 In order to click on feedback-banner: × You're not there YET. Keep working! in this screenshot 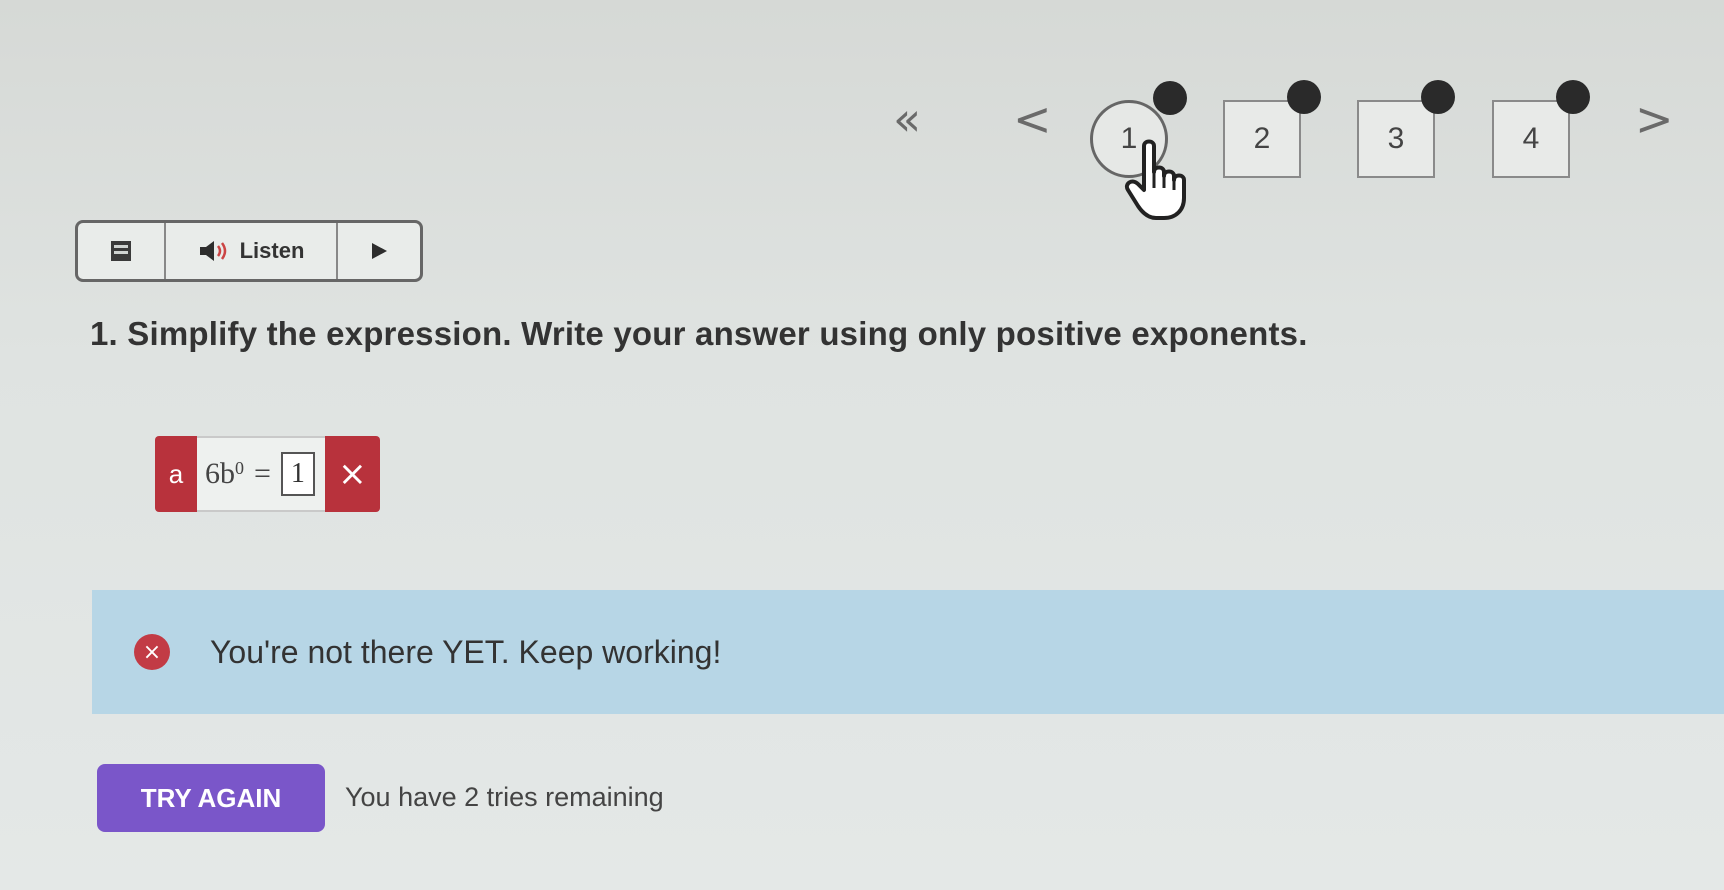, I will do `click(908, 652)`.